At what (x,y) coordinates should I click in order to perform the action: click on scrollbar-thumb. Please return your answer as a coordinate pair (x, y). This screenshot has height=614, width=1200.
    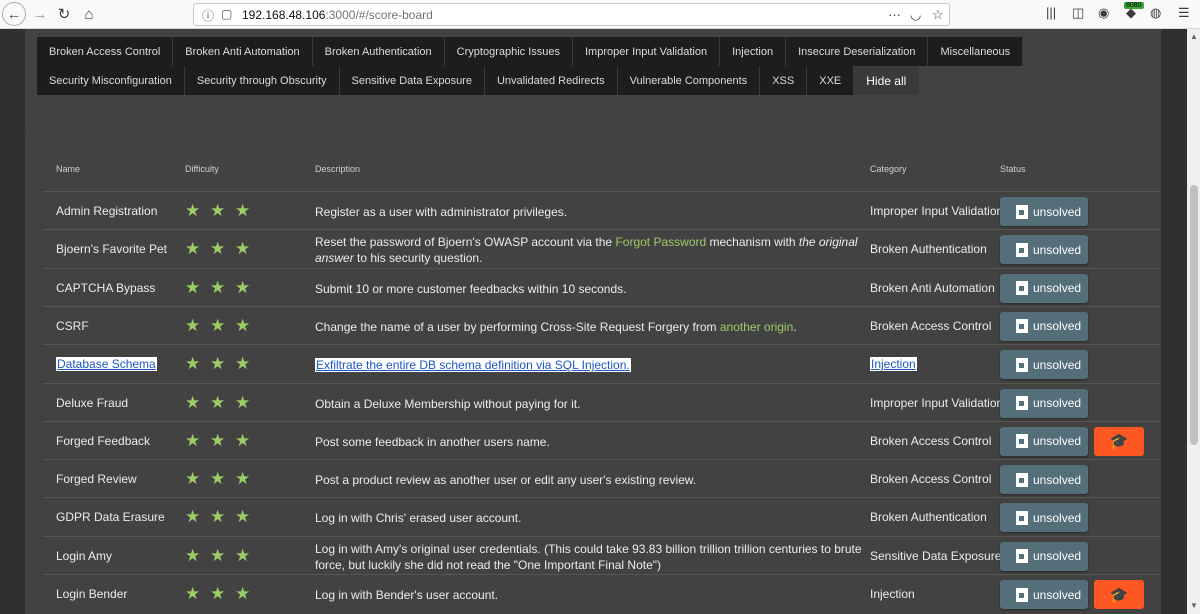
    Looking at the image, I should click on (1194, 315).